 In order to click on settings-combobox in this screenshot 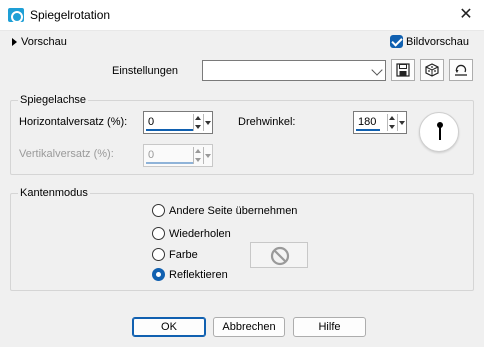, I will do `click(294, 70)`.